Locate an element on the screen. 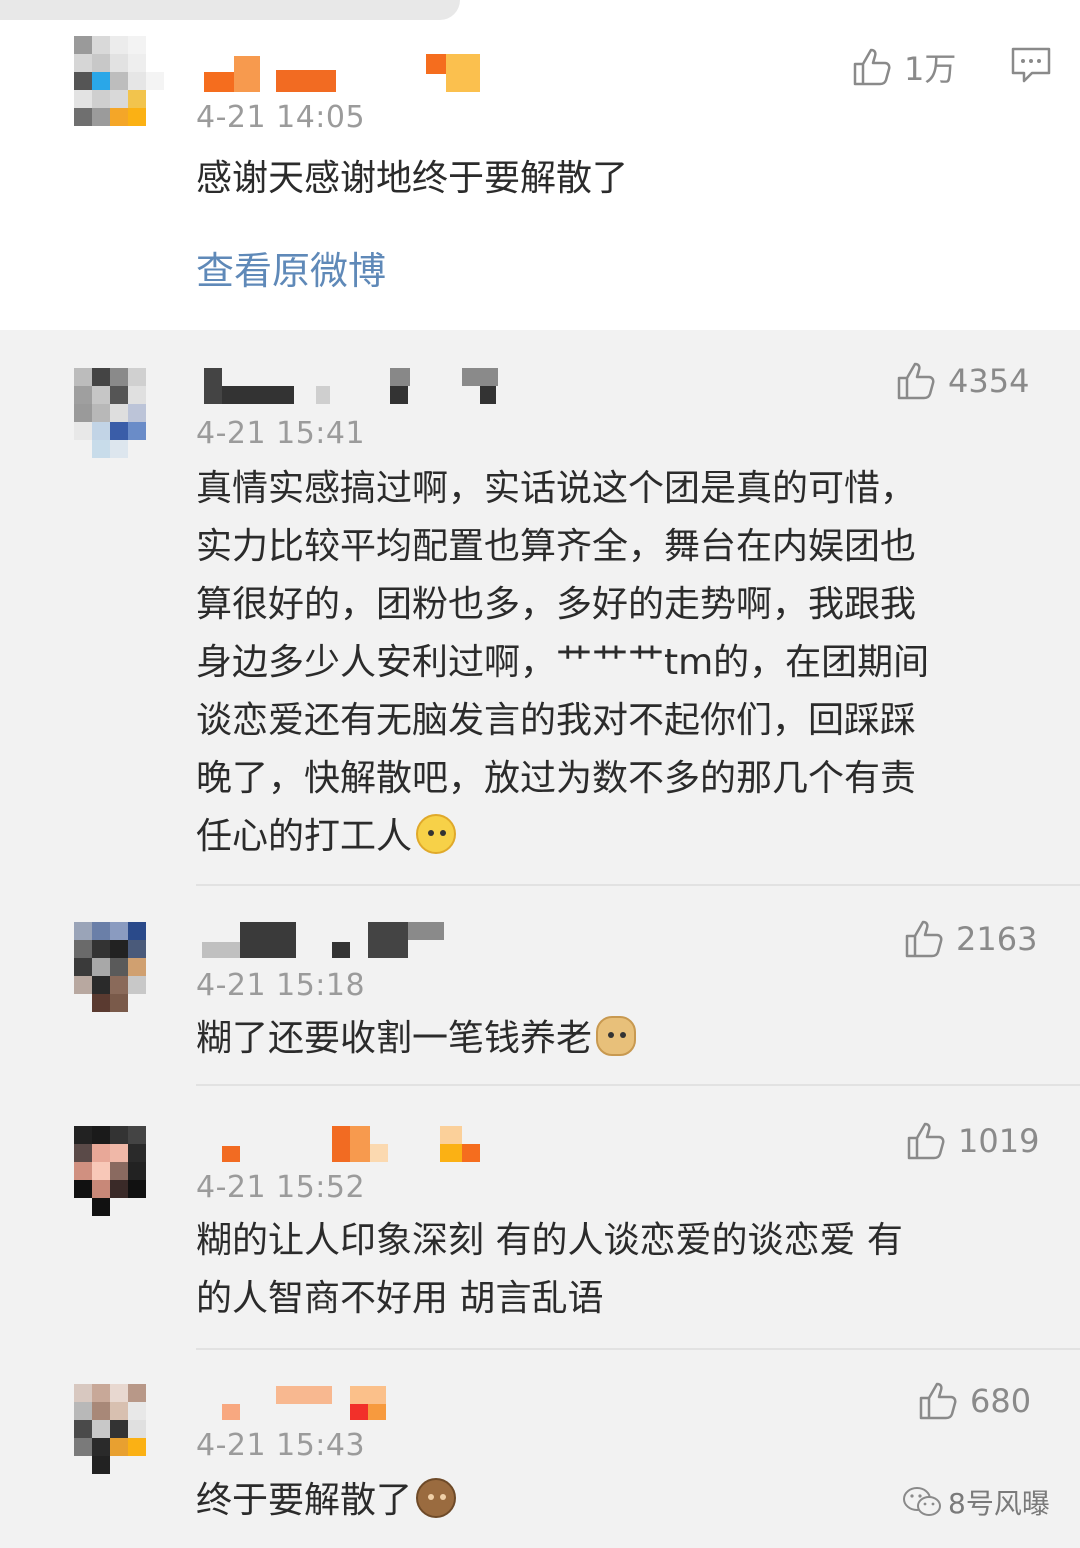  thinking-emoji is located at coordinates (436, 834).